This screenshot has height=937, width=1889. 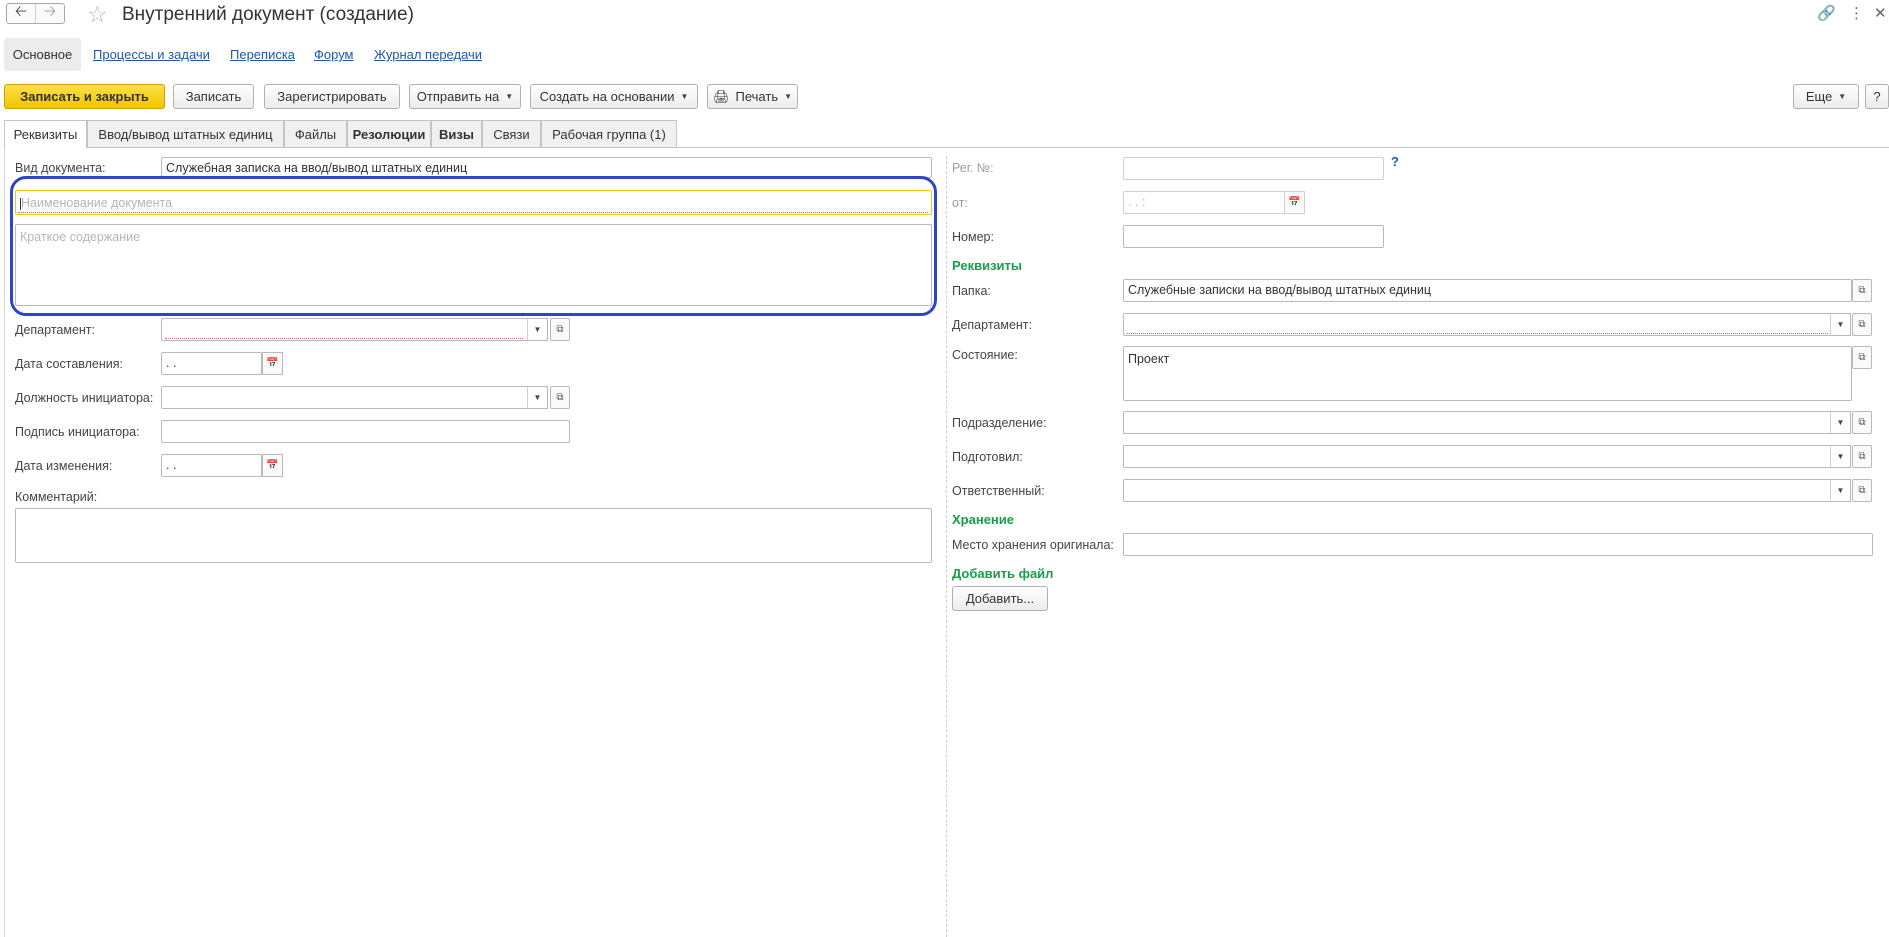 I want to click on from-date-label: от:, so click(x=960, y=203).